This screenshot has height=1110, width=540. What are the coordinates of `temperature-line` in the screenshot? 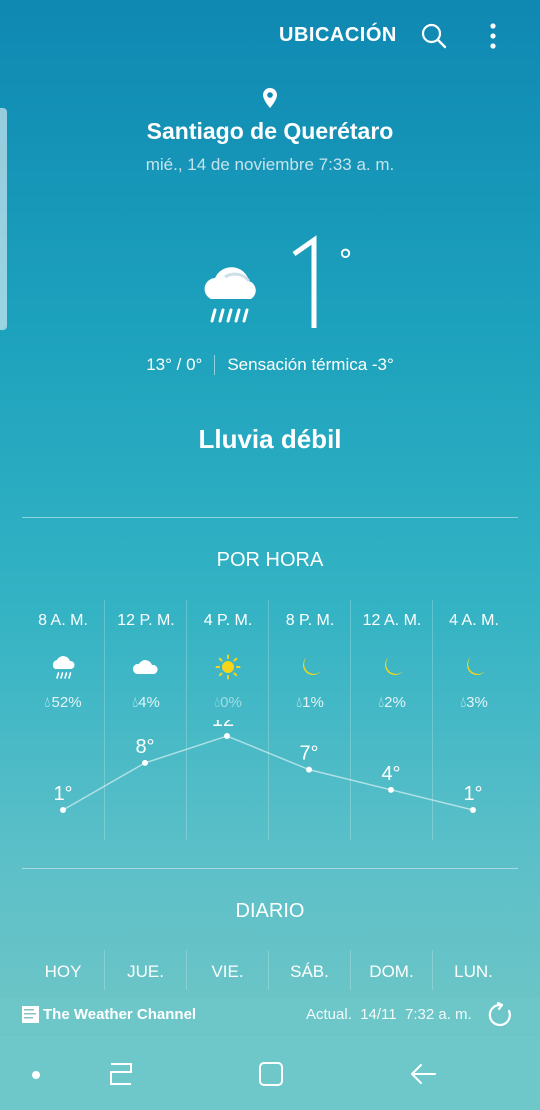 It's located at (268, 773).